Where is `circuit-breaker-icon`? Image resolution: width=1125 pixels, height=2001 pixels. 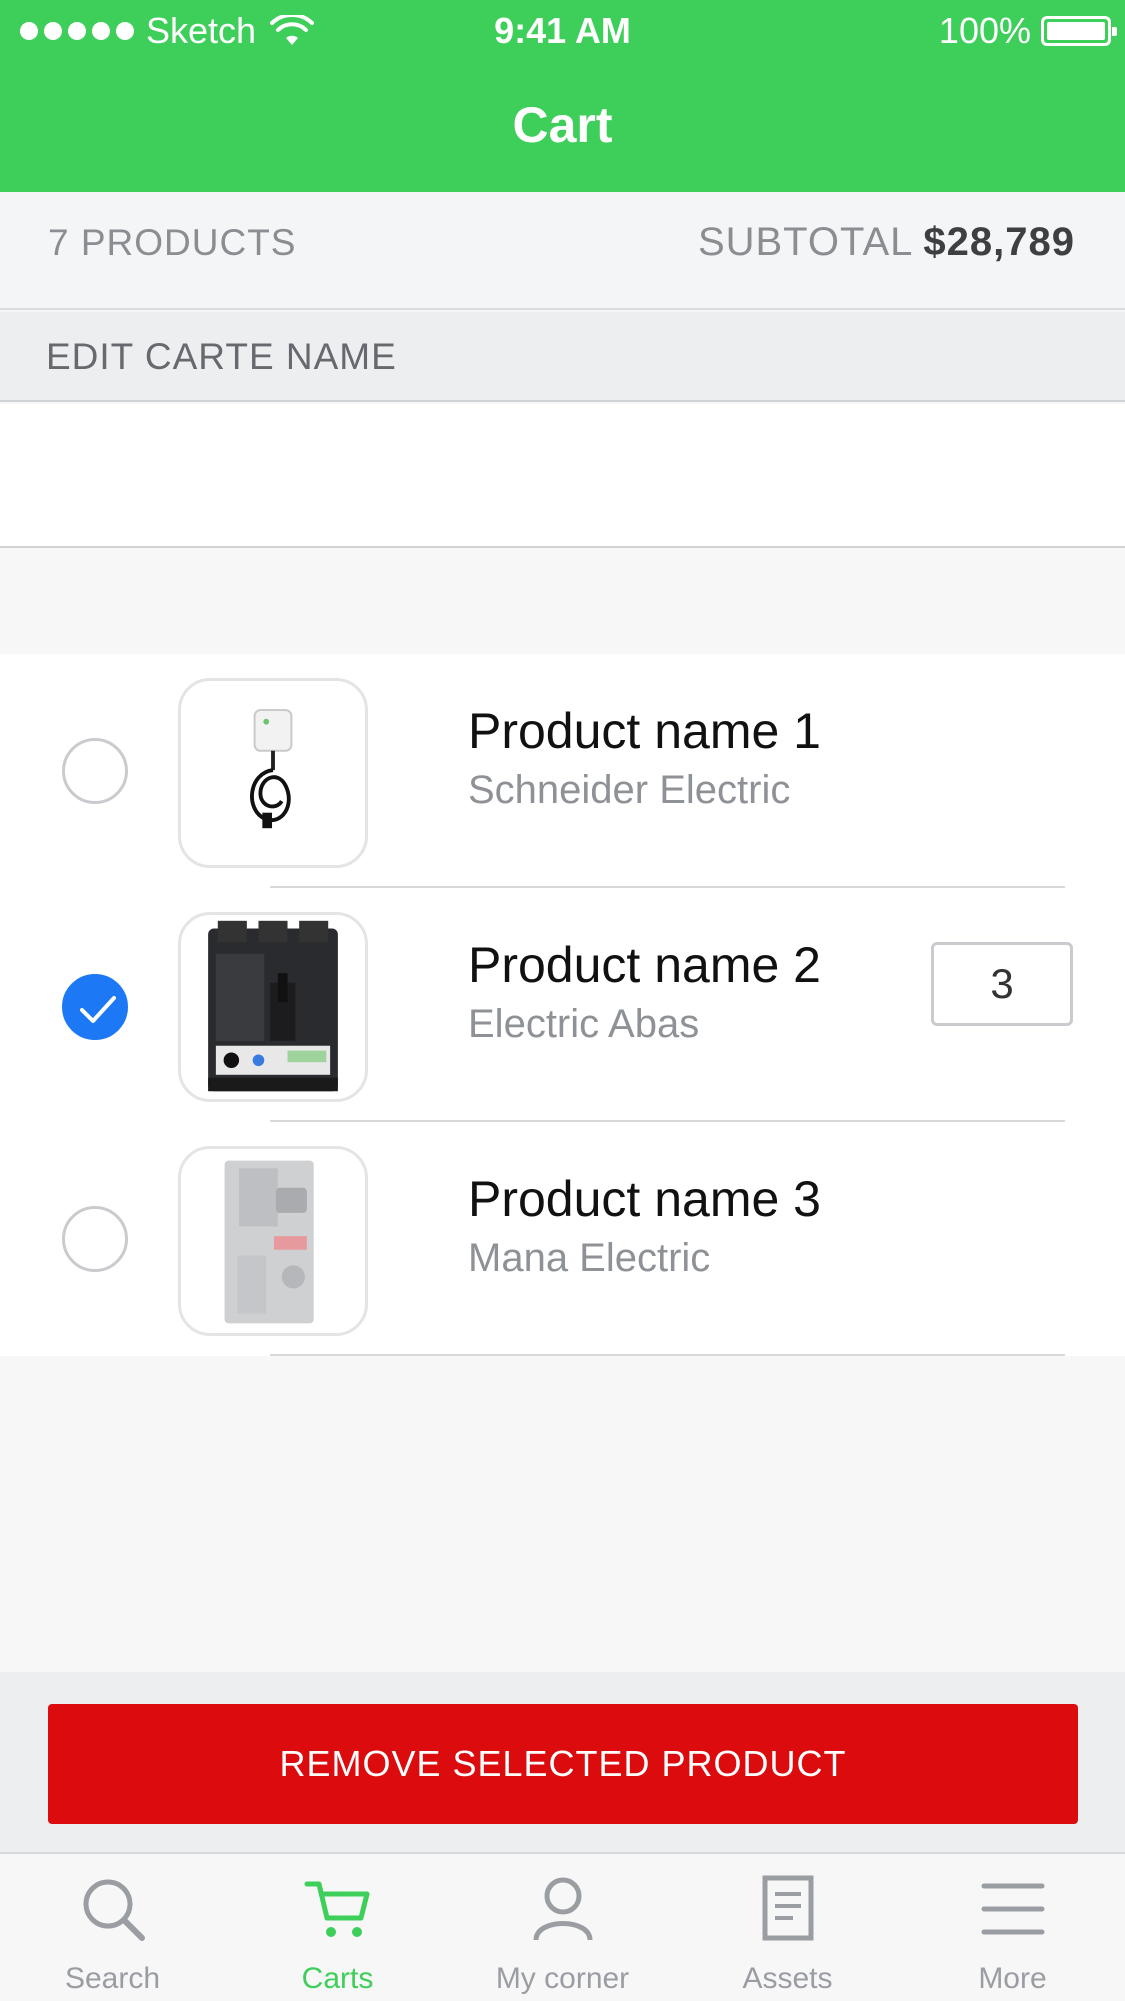
circuit-breaker-icon is located at coordinates (273, 1007).